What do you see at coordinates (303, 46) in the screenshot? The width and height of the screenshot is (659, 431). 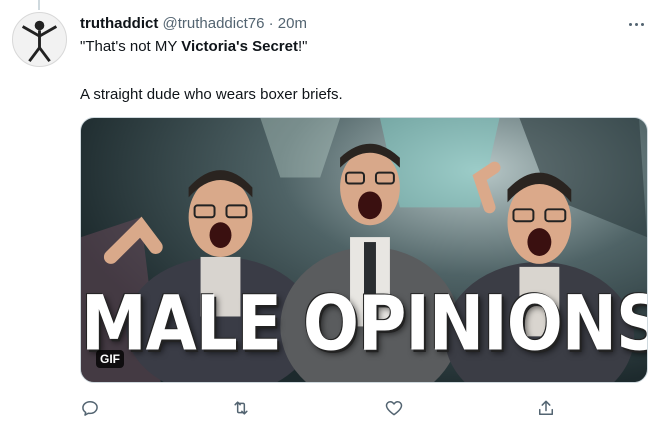 I see `tweet-text-post: !"` at bounding box center [303, 46].